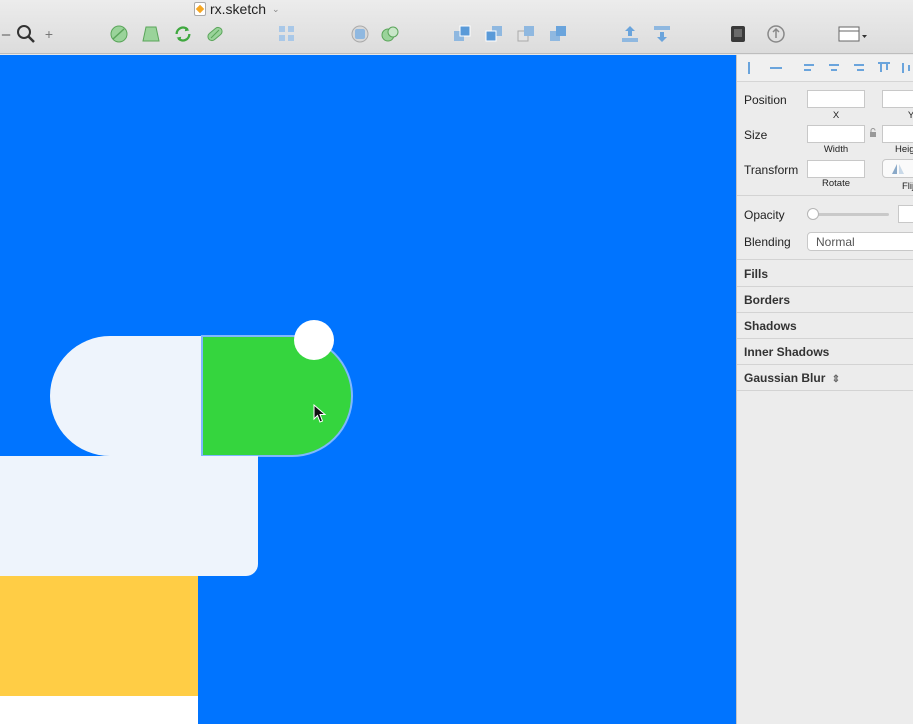  Describe the element at coordinates (786, 352) in the screenshot. I see `inner-shadows-section: Inner Shadows` at that location.